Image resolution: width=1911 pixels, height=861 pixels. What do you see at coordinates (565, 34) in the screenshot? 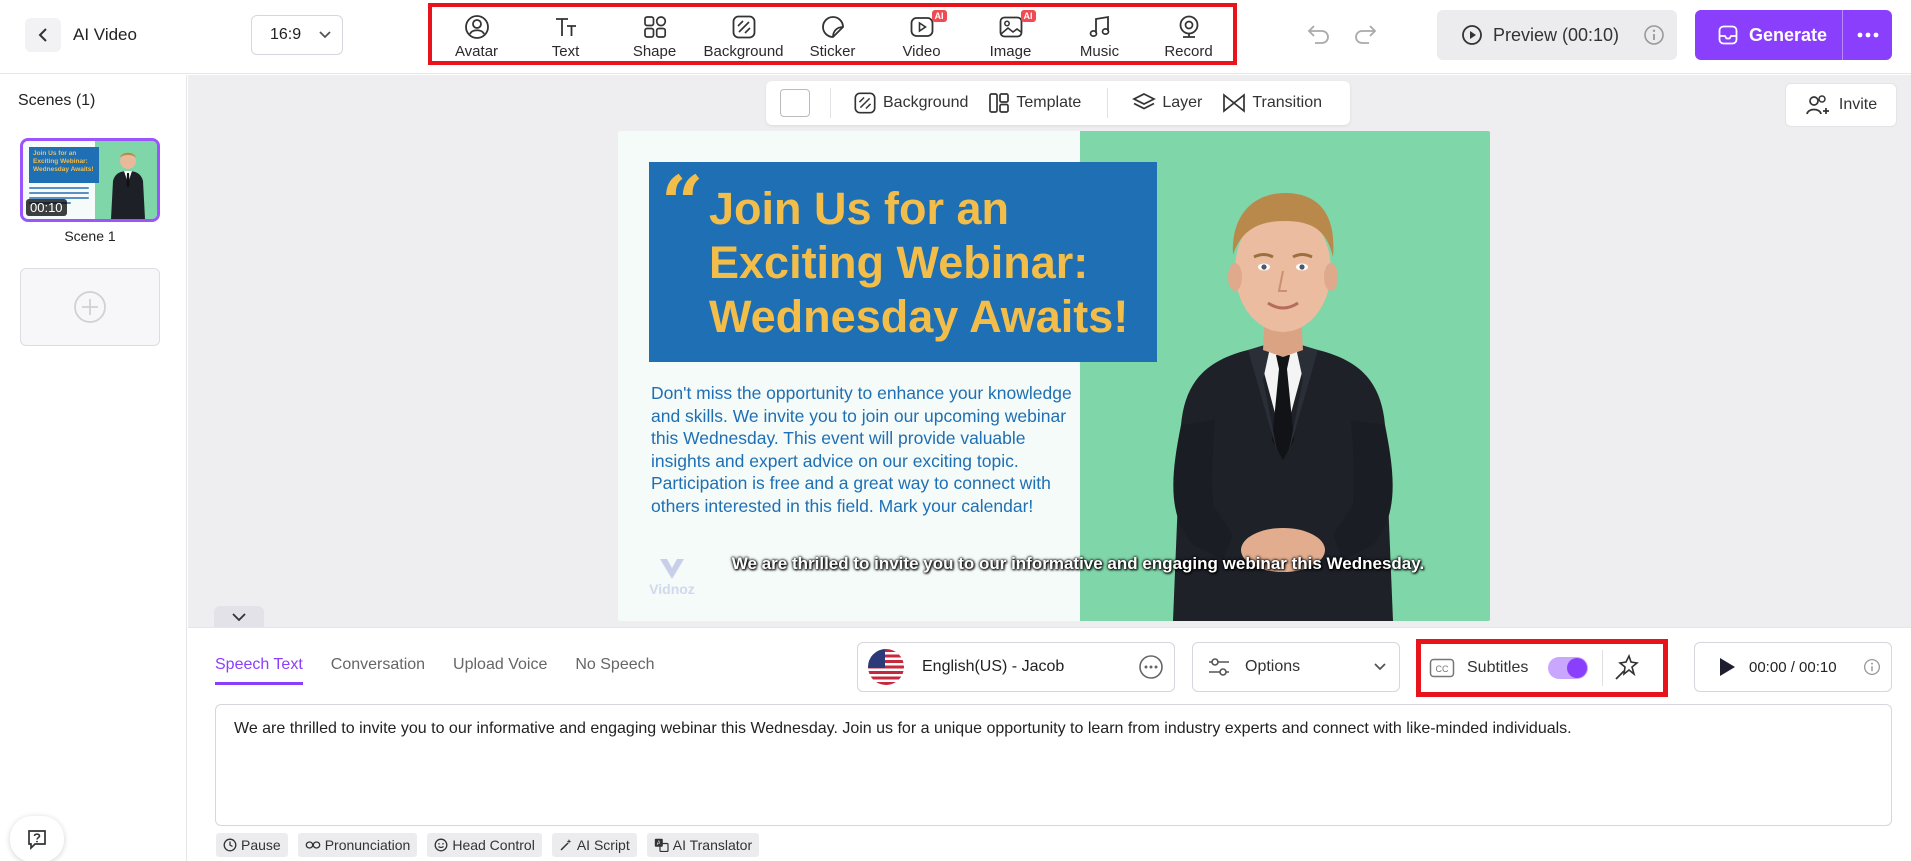
I see `tool-text: Text` at bounding box center [565, 34].